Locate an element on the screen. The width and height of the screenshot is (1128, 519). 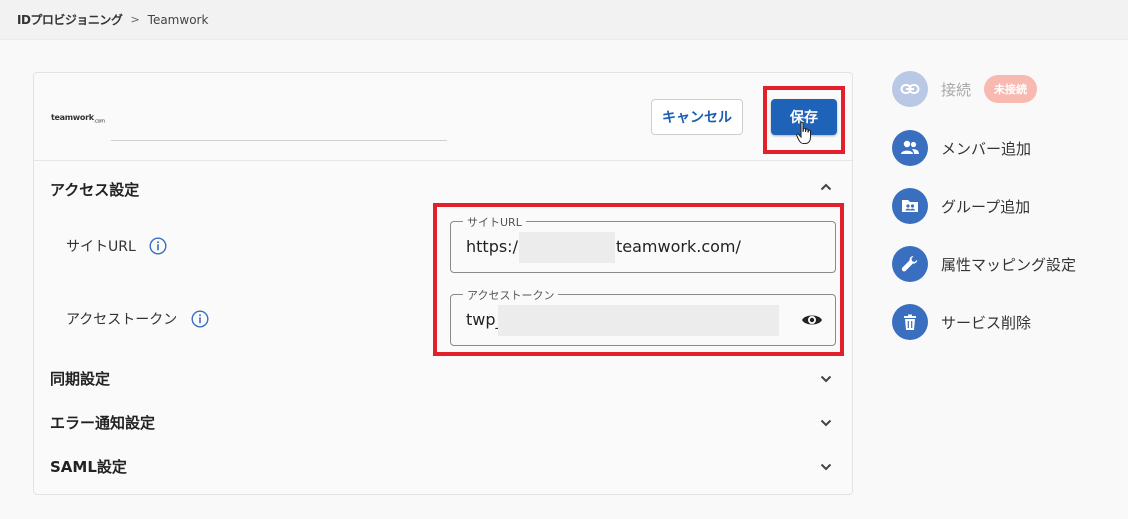
access-settings-title: アクセス設定 is located at coordinates (94, 189).